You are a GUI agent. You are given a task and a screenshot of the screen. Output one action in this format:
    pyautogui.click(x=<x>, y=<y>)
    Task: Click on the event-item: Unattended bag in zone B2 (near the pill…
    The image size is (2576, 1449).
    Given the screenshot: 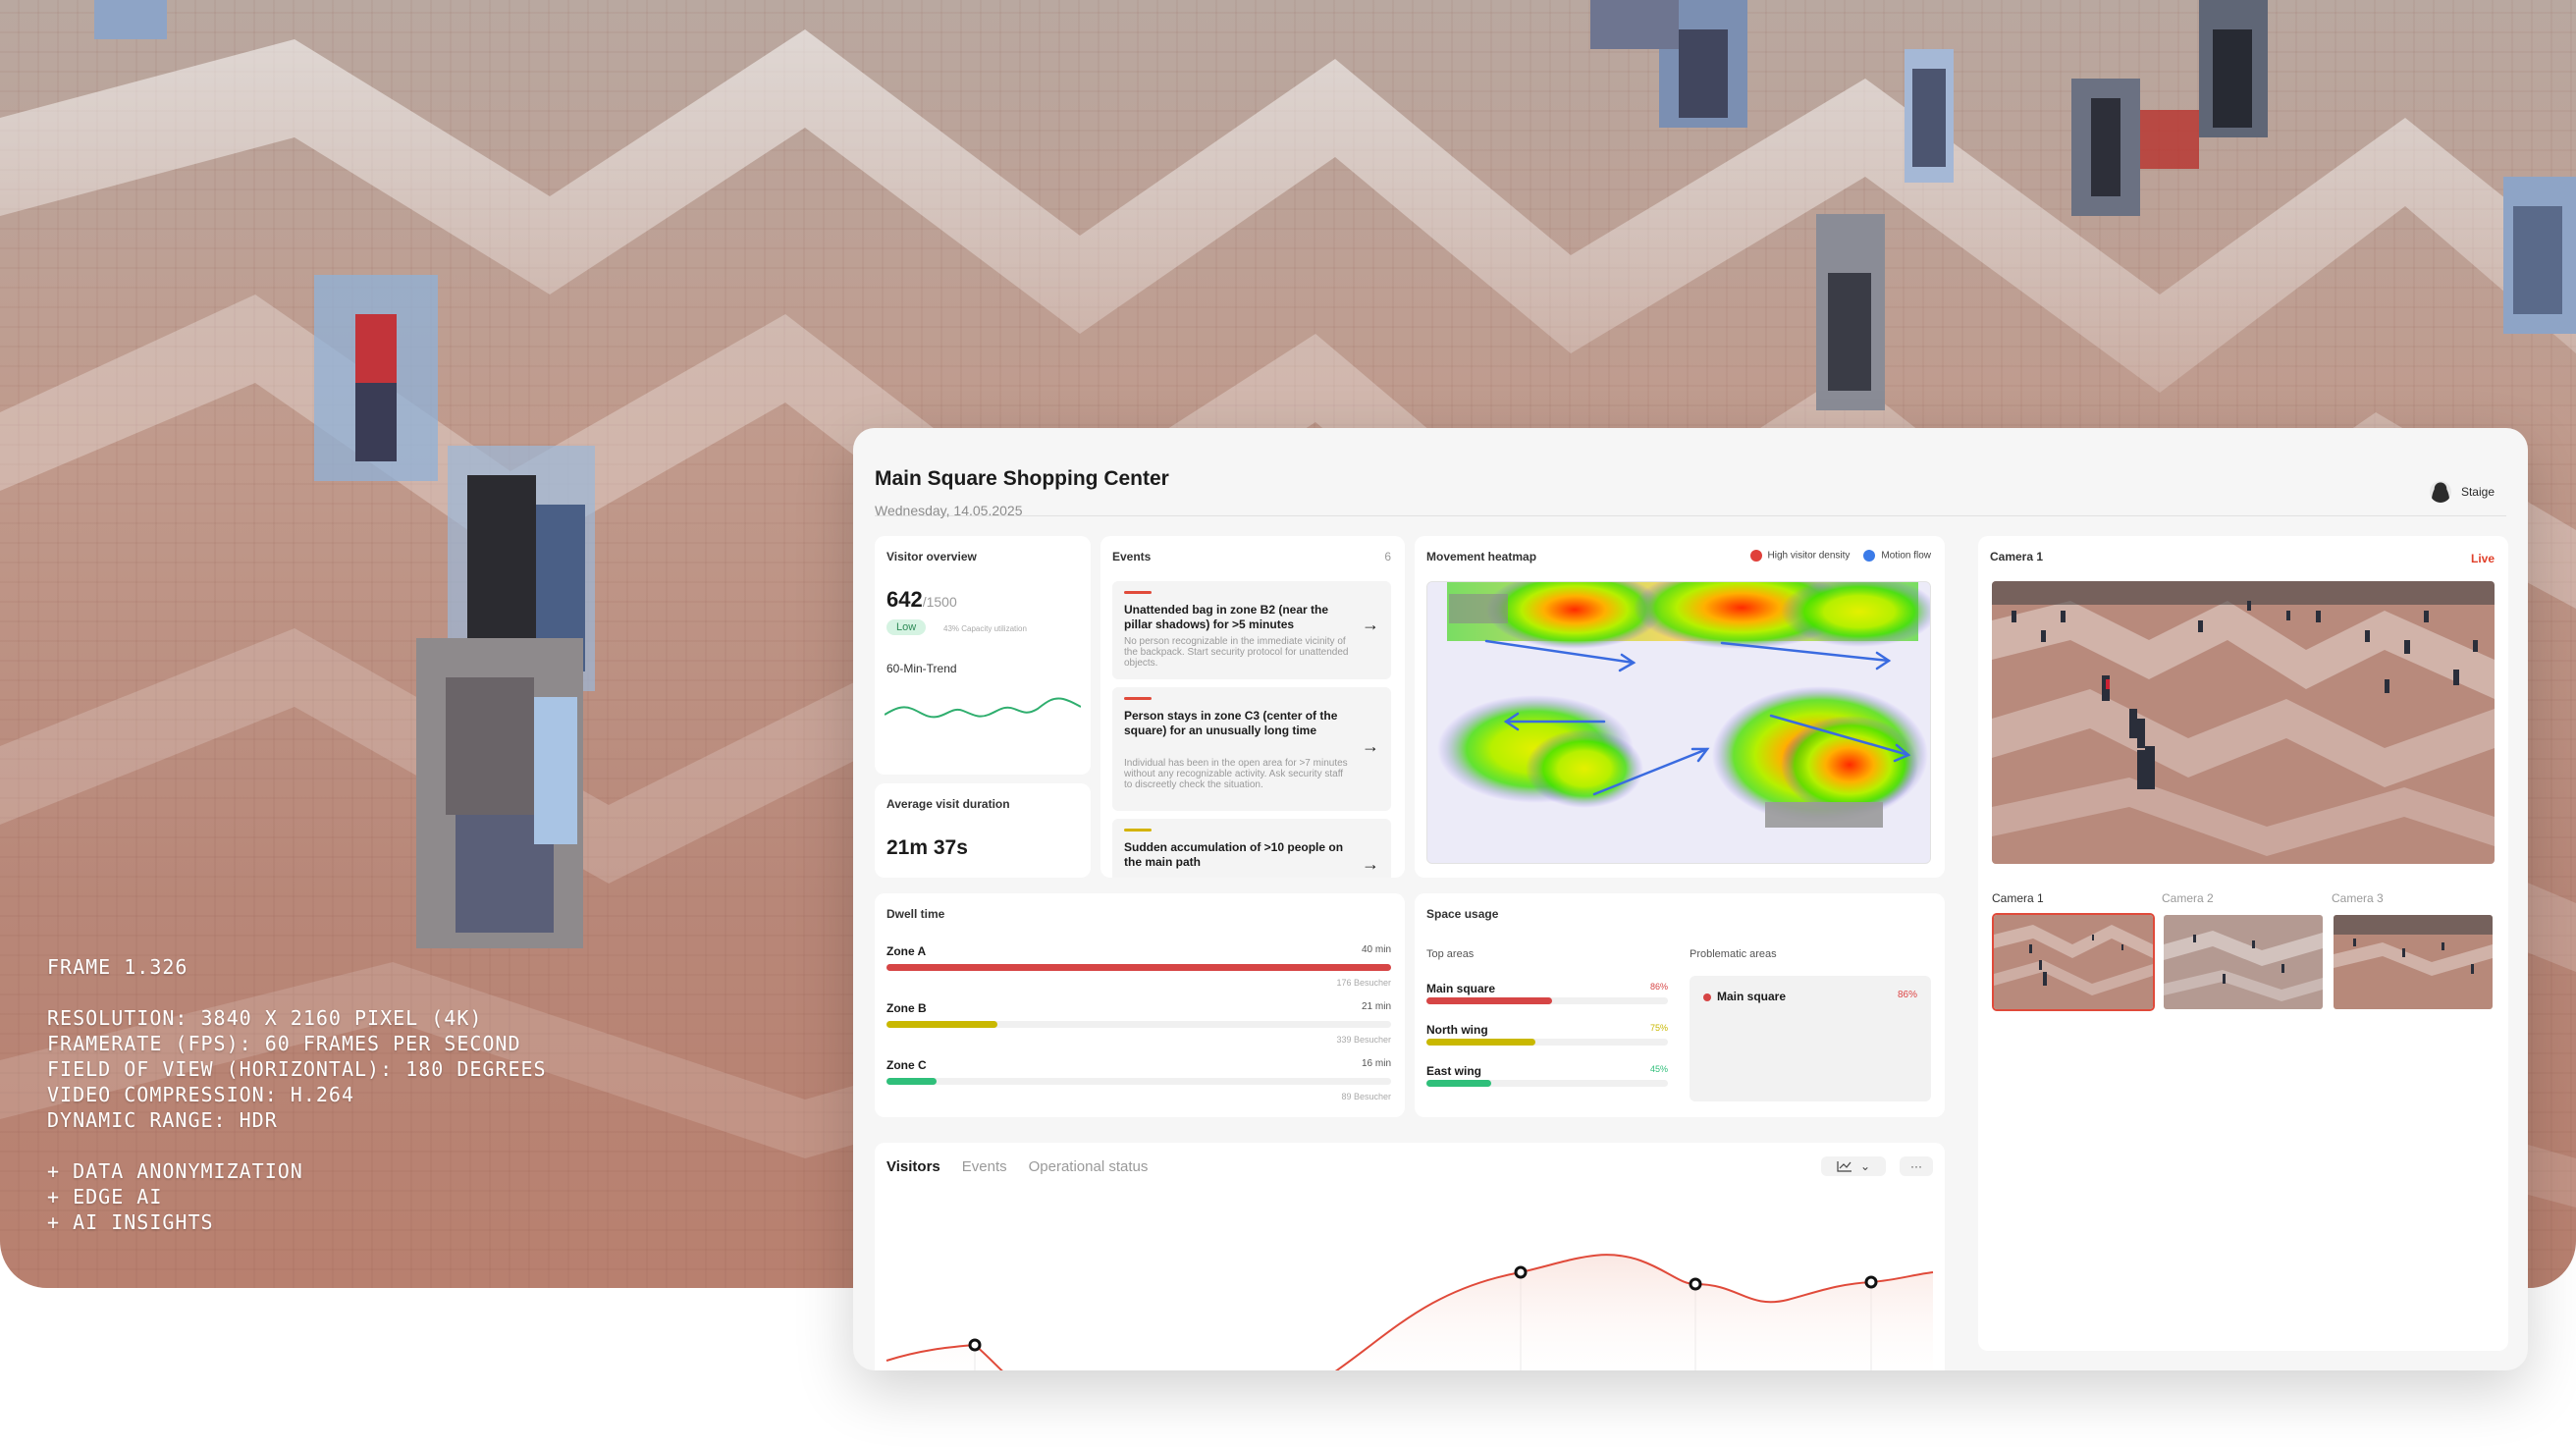 What is the action you would take?
    pyautogui.click(x=1251, y=630)
    